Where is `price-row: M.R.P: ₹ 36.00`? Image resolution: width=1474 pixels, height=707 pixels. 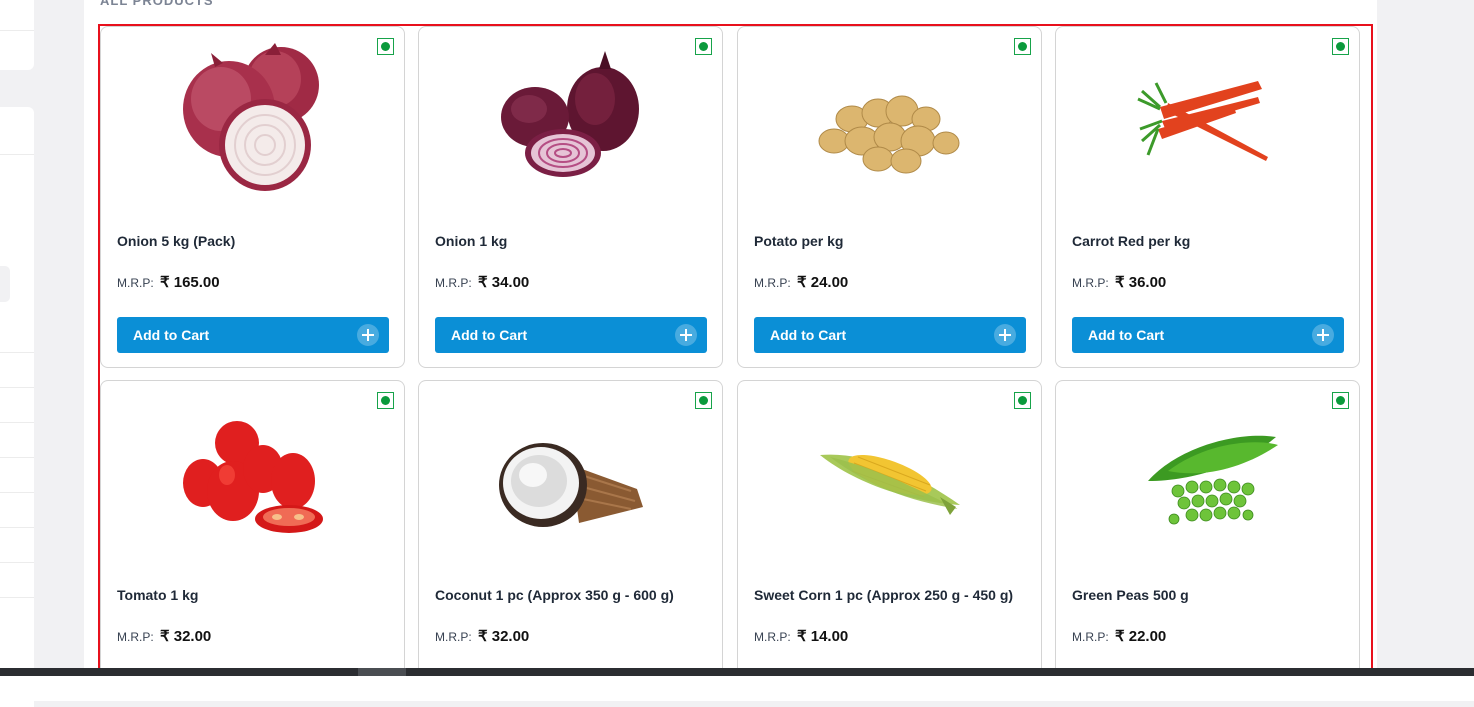
price-row: M.R.P: ₹ 36.00 is located at coordinates (1119, 282).